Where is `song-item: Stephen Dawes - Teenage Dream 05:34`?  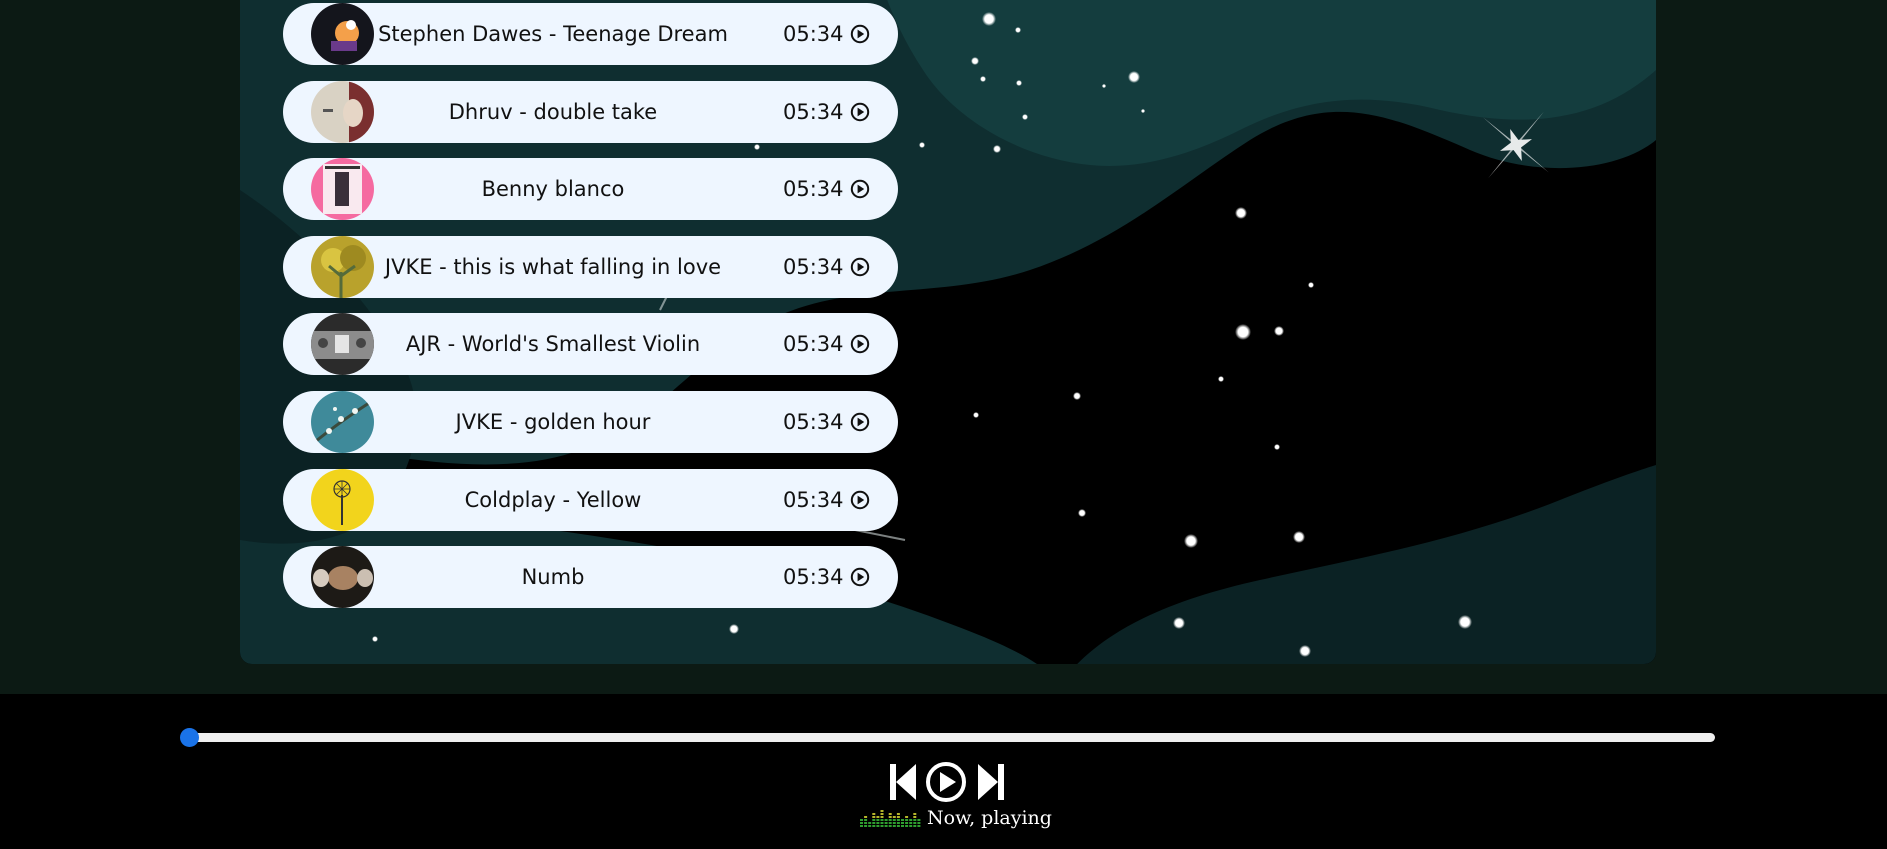
song-item: Stephen Dawes - Teenage Dream 05:34 is located at coordinates (590, 34).